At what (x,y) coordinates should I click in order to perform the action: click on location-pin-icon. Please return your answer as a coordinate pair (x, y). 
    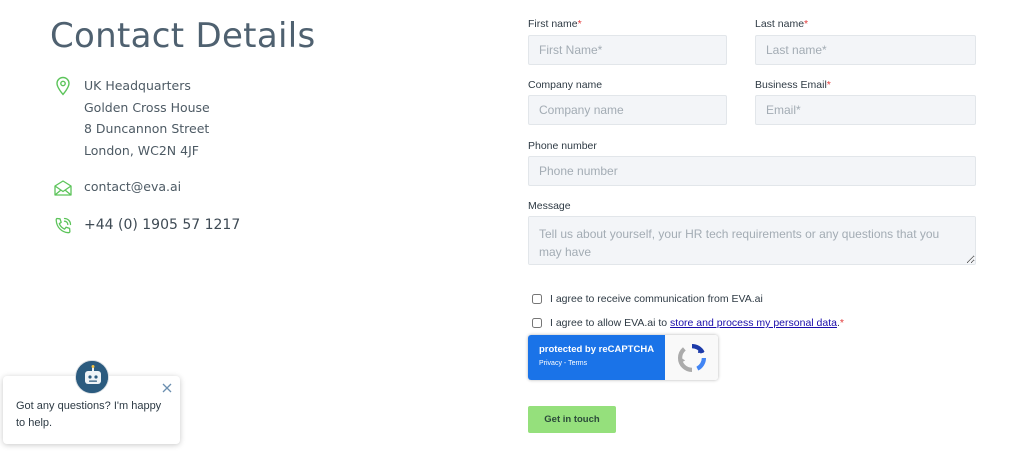
    Looking at the image, I should click on (63, 86).